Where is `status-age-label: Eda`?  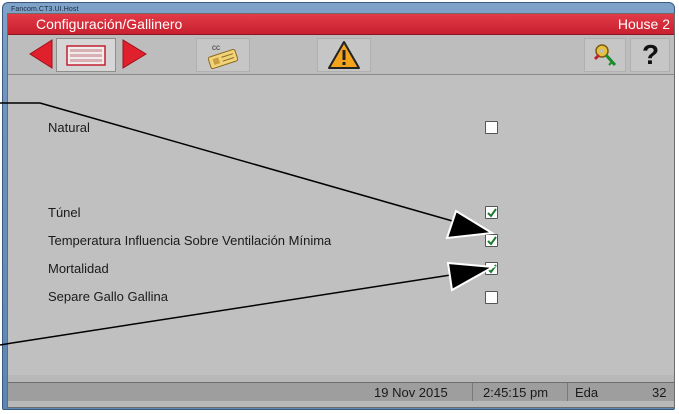 status-age-label: Eda is located at coordinates (587, 392).